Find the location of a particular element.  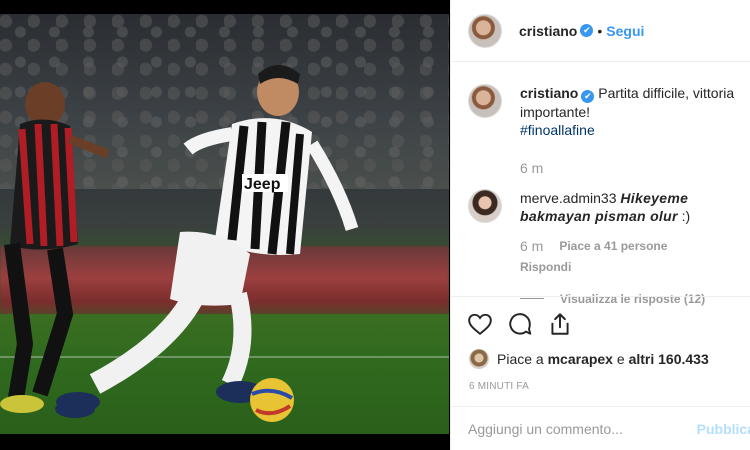

liker-username: mcarapex is located at coordinates (580, 359).